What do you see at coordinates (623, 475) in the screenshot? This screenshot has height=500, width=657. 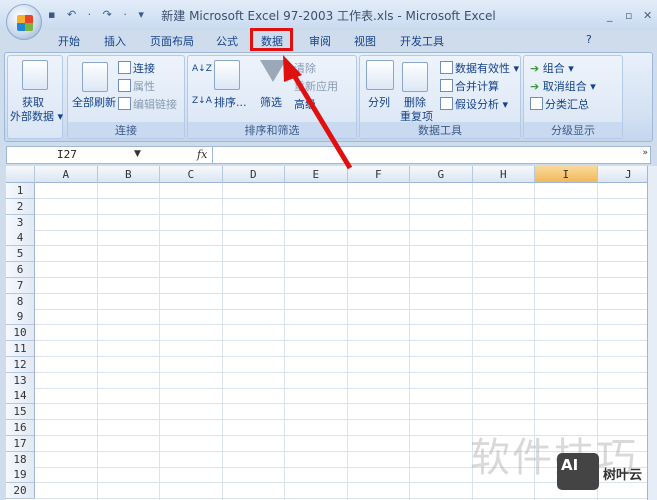 I see `watermark-brand: 树叶云` at bounding box center [623, 475].